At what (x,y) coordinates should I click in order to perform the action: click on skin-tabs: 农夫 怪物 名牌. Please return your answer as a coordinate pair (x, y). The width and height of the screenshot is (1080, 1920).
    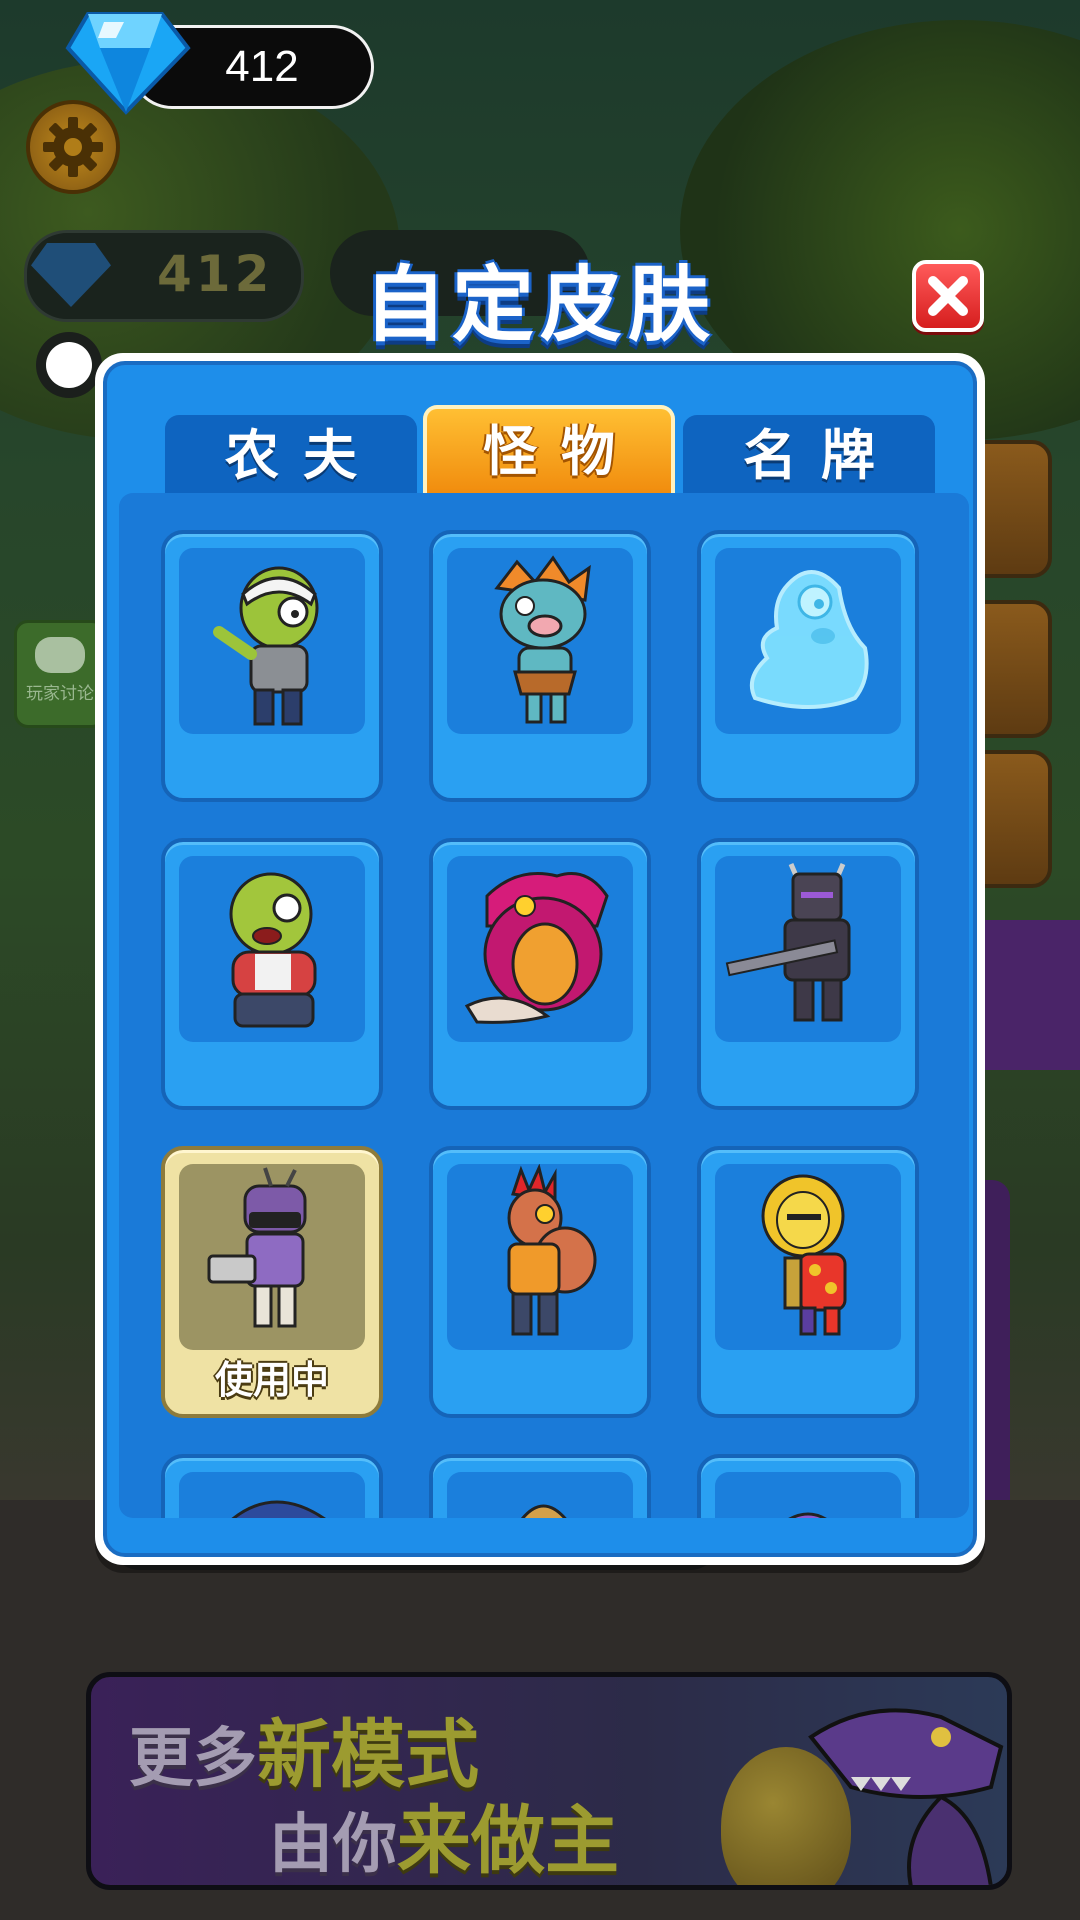
    Looking at the image, I should click on (550, 451).